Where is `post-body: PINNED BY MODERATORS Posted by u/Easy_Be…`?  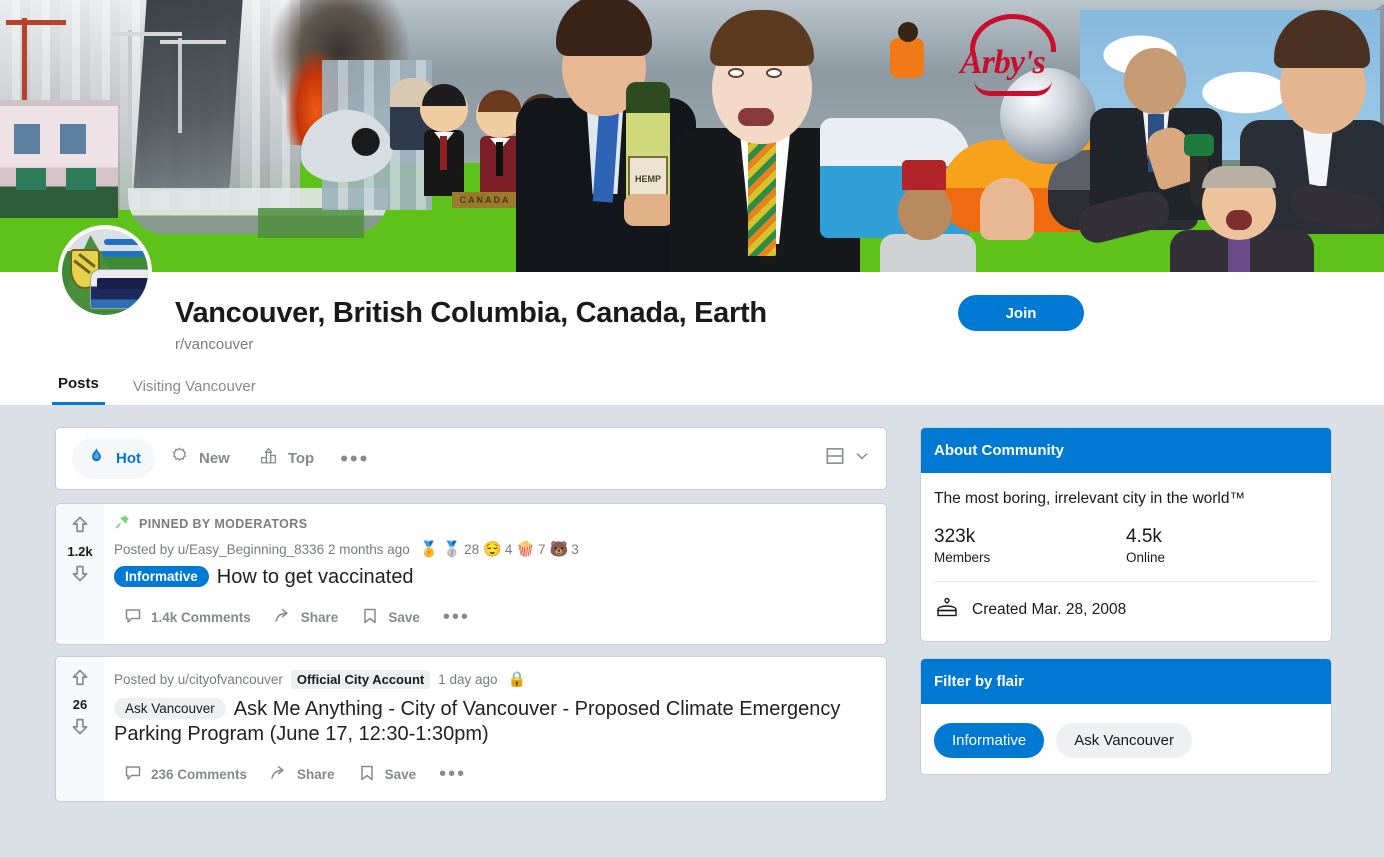 post-body: PINNED BY MODERATORS Posted by u/Easy_Be… is located at coordinates (495, 574).